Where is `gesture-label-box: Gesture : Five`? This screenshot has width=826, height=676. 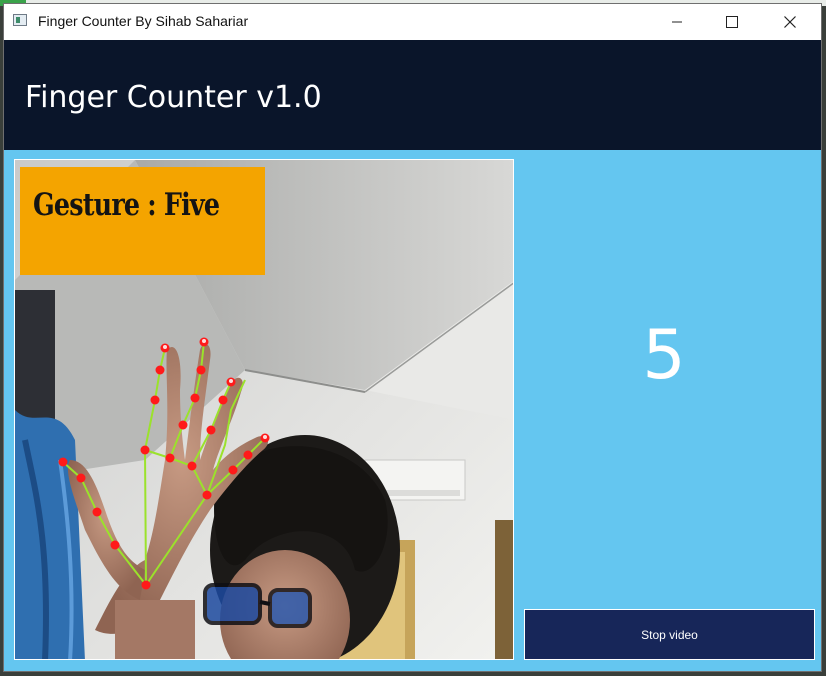
gesture-label-box: Gesture : Five is located at coordinates (142, 221).